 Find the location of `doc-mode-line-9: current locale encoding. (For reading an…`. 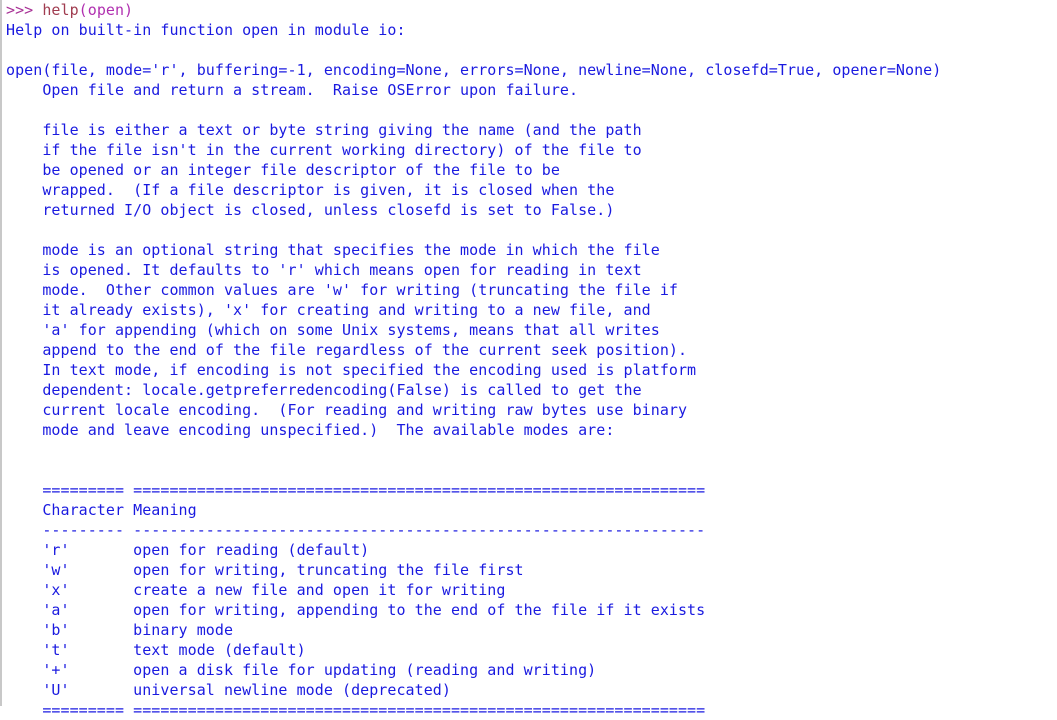

doc-mode-line-9: current locale encoding. (For reading an… is located at coordinates (347, 410).